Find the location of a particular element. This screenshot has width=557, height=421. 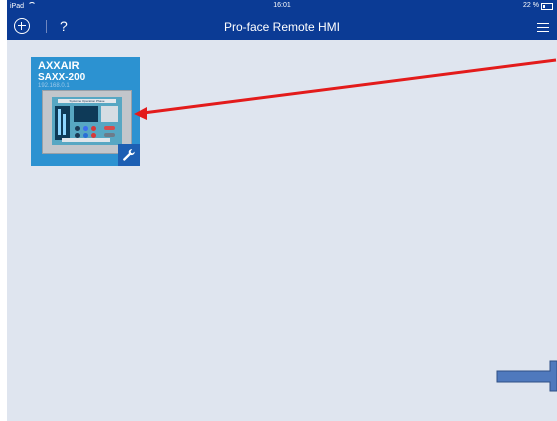

thumbnail-info-panel is located at coordinates (109, 114).